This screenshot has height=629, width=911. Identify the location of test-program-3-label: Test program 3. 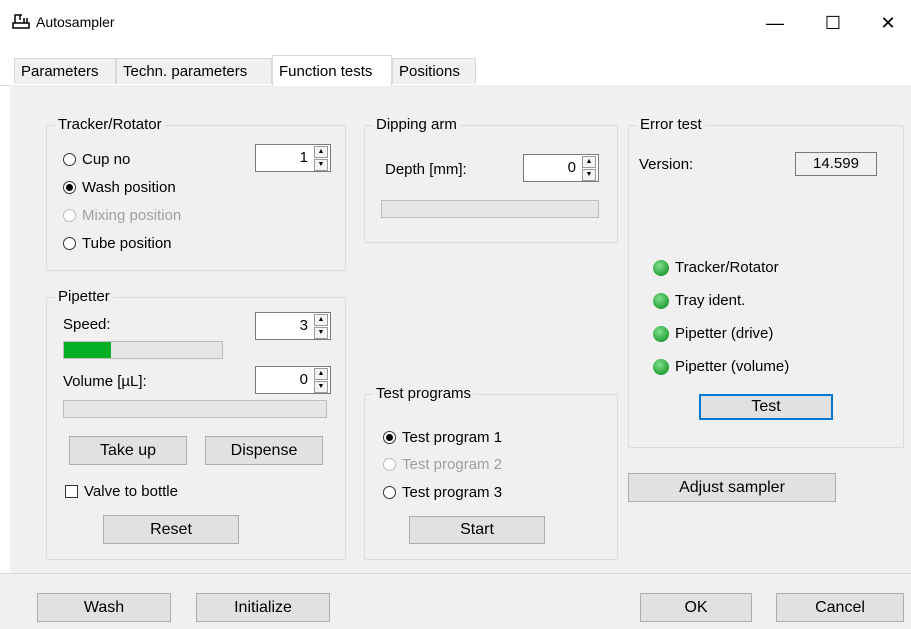
(452, 492).